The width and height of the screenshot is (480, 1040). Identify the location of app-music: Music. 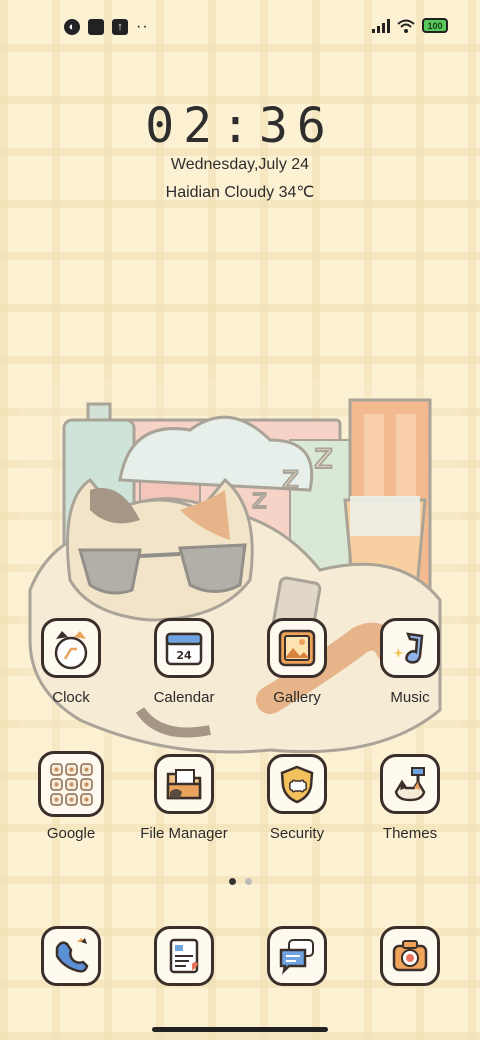
(410, 662).